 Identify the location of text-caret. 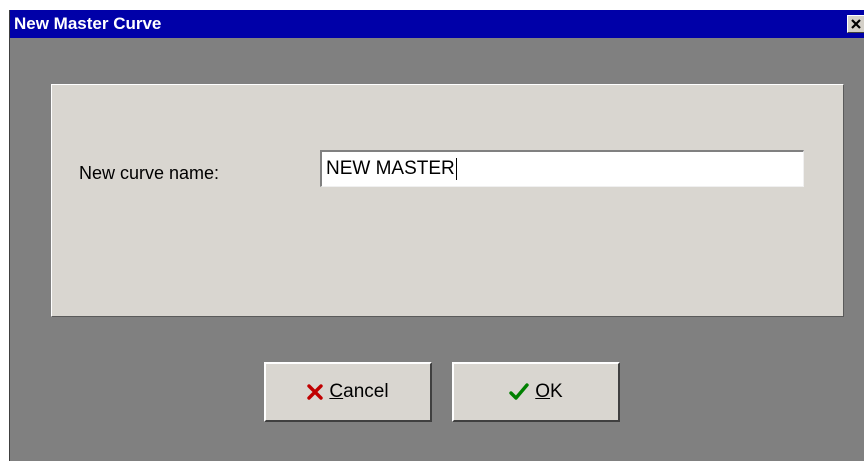
(456, 169).